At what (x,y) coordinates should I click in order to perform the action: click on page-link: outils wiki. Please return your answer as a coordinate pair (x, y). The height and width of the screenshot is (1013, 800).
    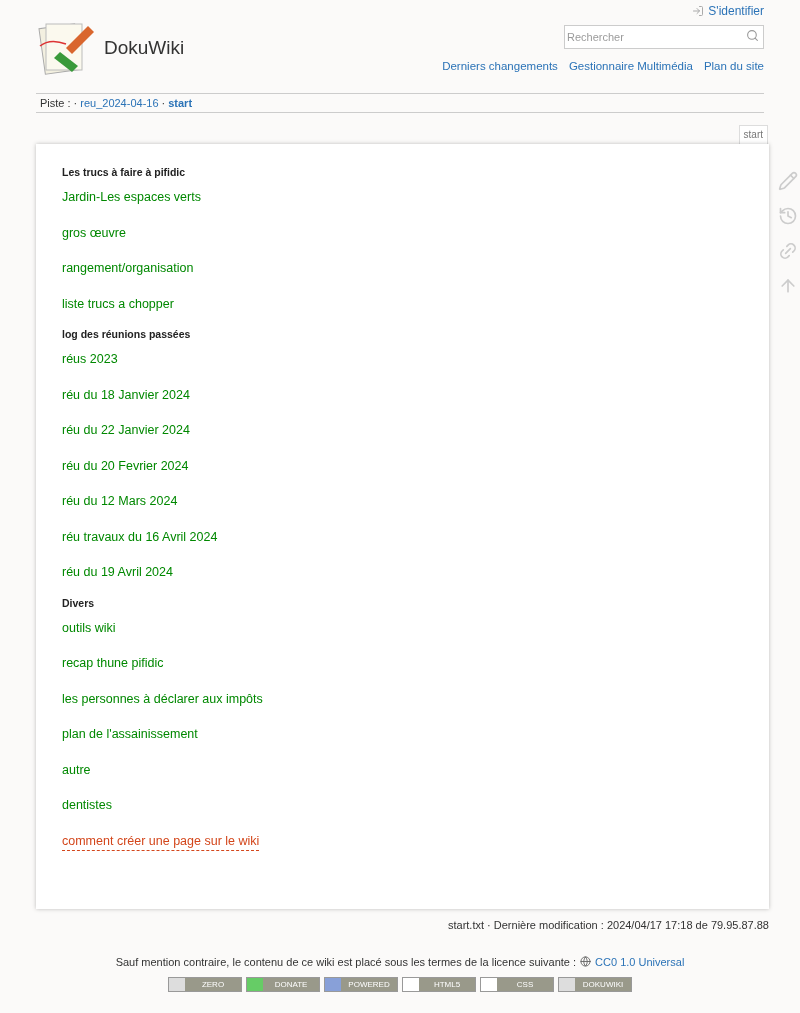
    Looking at the image, I should click on (89, 628).